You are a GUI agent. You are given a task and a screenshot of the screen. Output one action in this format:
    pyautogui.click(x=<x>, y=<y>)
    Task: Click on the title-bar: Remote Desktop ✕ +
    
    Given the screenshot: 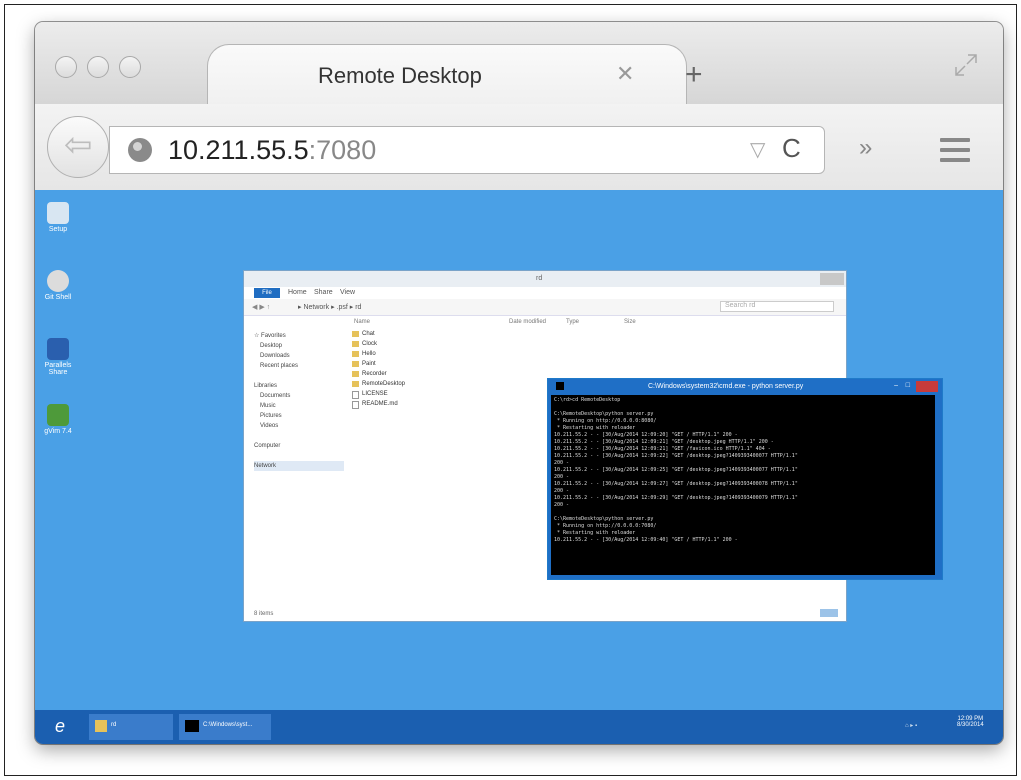 What is the action you would take?
    pyautogui.click(x=519, y=64)
    